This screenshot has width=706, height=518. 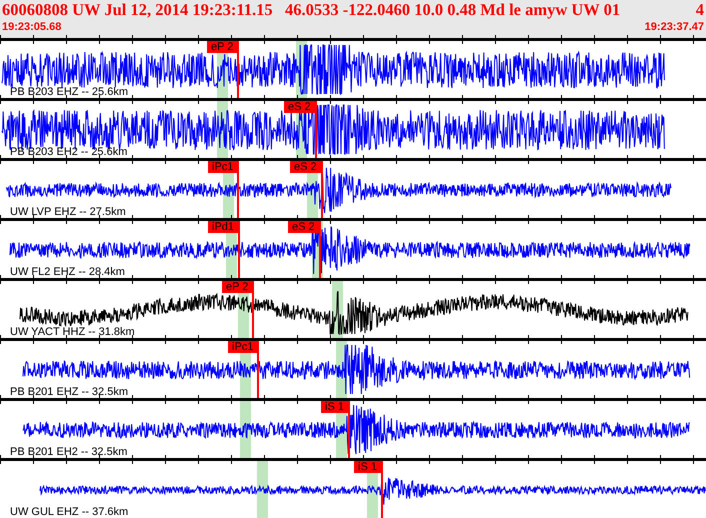 I want to click on trace-label: PB B201 EHZ -- 32.5km, so click(x=69, y=392).